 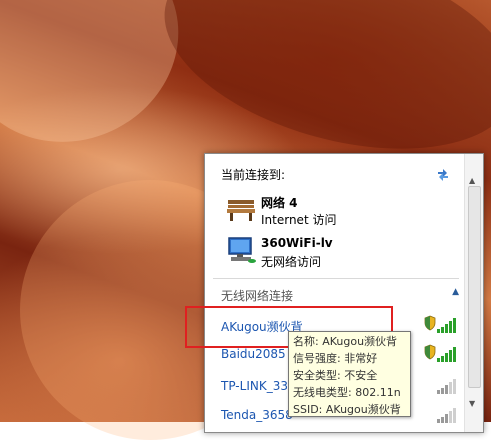 I want to click on scrollbar: ▲ ▼, so click(x=473, y=293).